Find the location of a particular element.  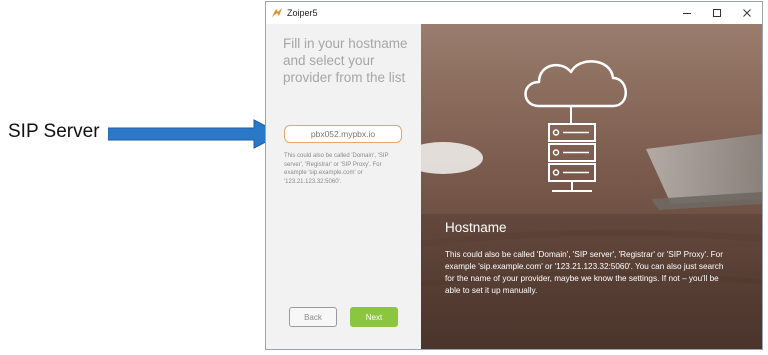

close-button is located at coordinates (747, 13).